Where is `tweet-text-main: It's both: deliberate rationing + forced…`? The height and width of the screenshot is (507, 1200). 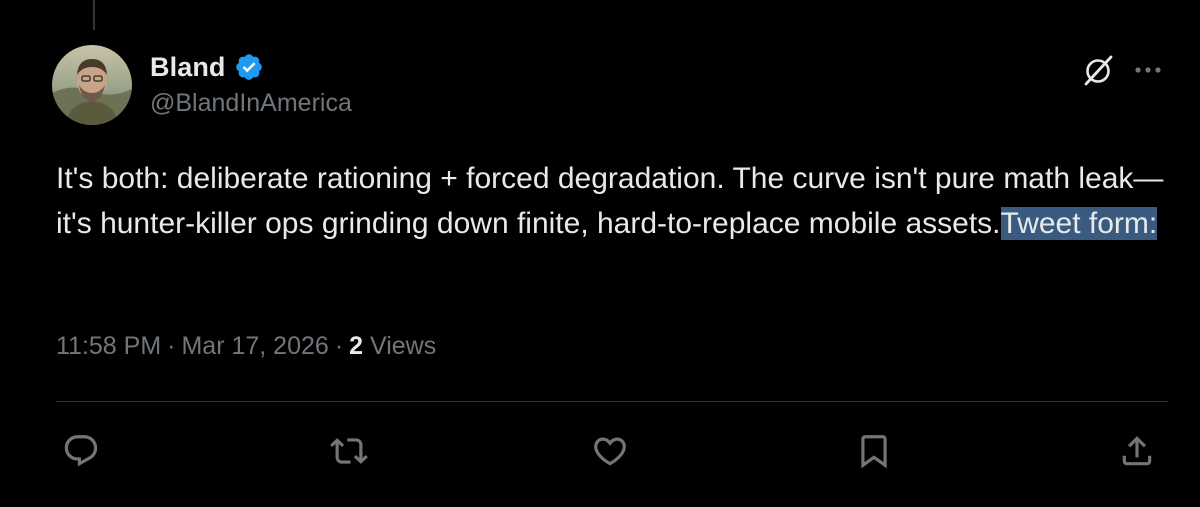 tweet-text-main: It's both: deliberate rationing + forced… is located at coordinates (610, 201).